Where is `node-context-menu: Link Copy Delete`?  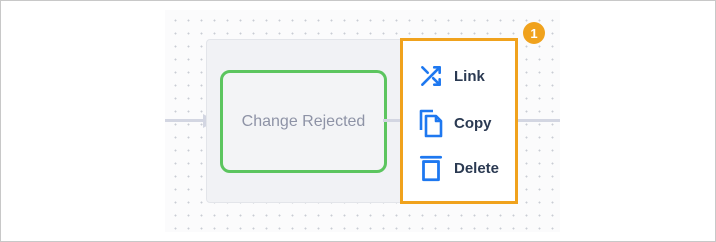
node-context-menu: Link Copy Delete is located at coordinates (459, 121).